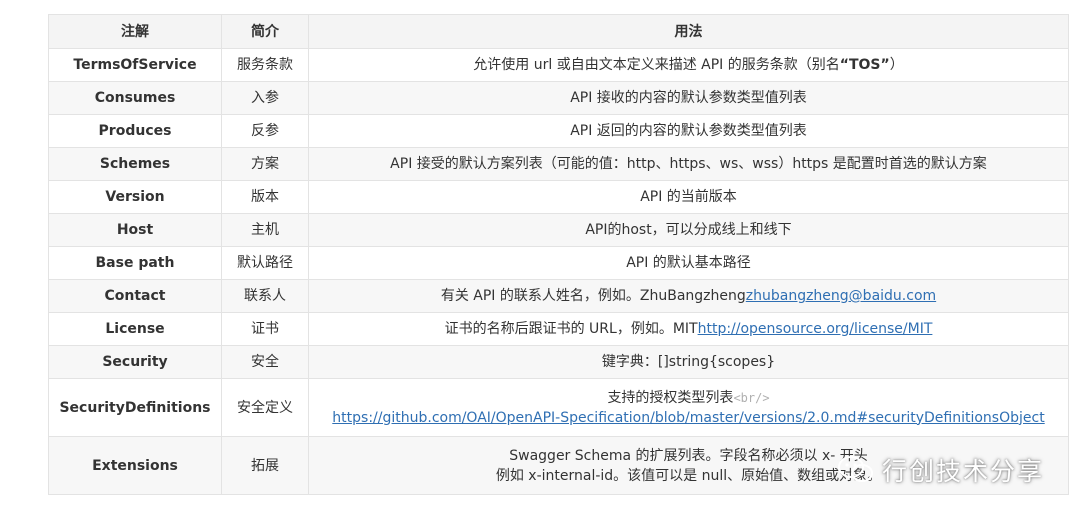 This screenshot has width=1080, height=518. Describe the element at coordinates (135, 131) in the screenshot. I see `row-name: Produces` at that location.